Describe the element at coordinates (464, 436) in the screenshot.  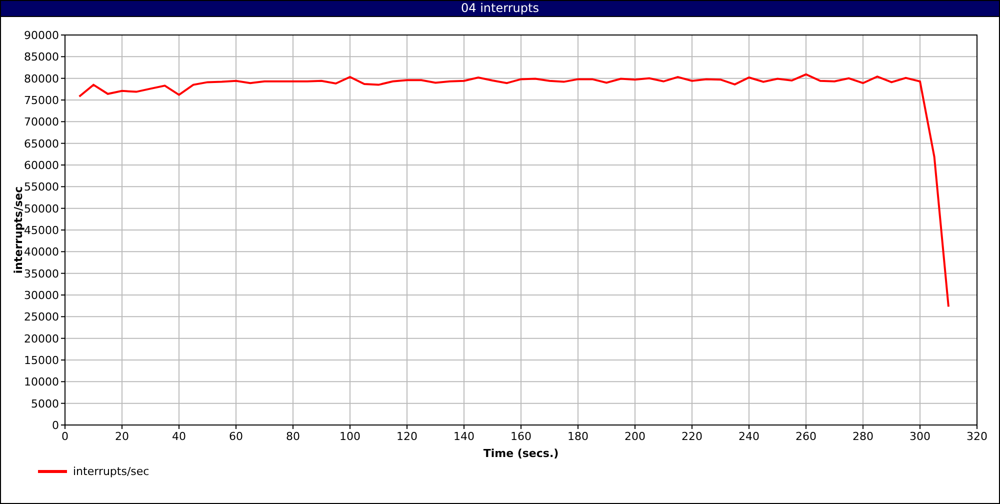
I see `tick-label: 140` at that location.